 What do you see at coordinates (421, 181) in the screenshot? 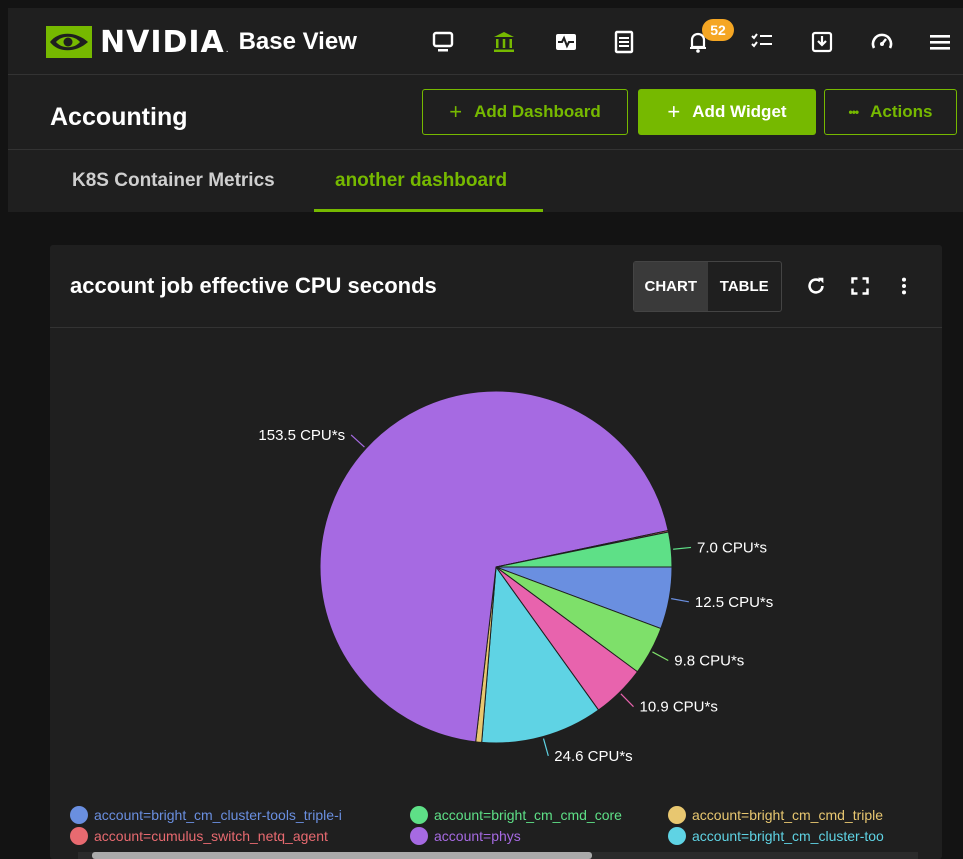
I see `tab-another-dashboard: another dashboard` at bounding box center [421, 181].